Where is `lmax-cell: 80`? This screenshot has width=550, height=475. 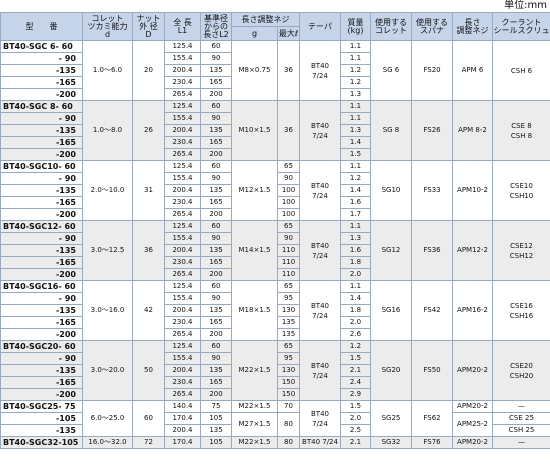
lmax-cell: 80 is located at coordinates (288, 442).